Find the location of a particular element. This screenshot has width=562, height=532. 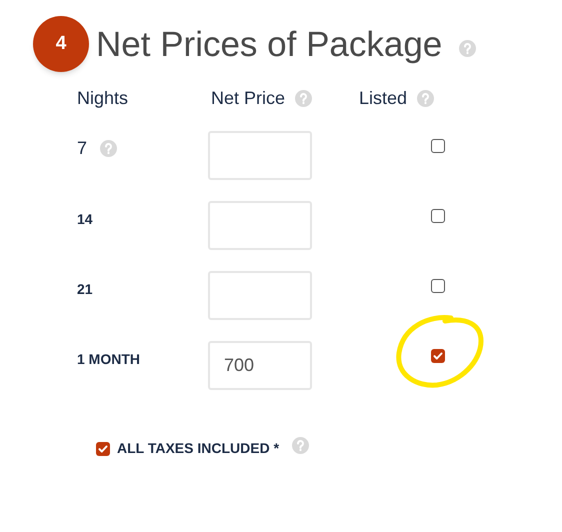

column-header: Nights is located at coordinates (102, 98).